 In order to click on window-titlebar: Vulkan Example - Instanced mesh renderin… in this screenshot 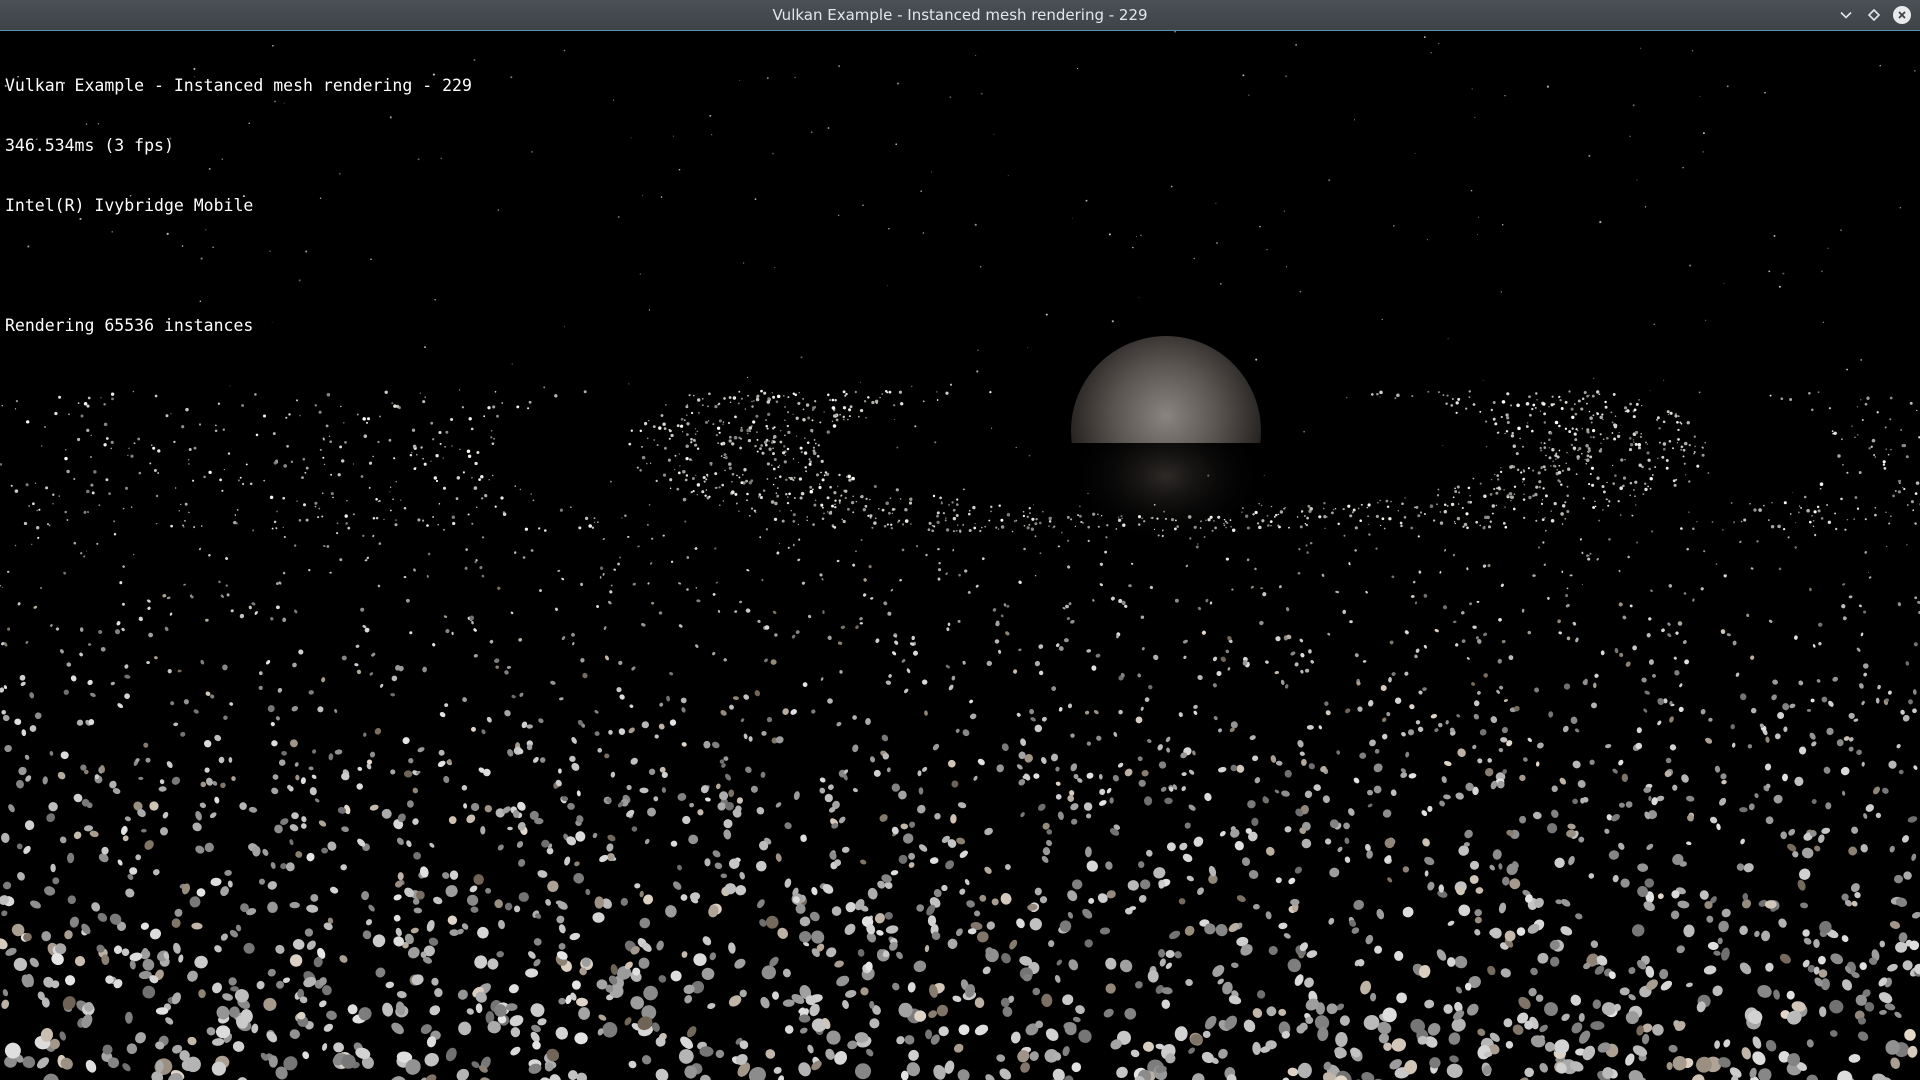, I will do `click(960, 15)`.